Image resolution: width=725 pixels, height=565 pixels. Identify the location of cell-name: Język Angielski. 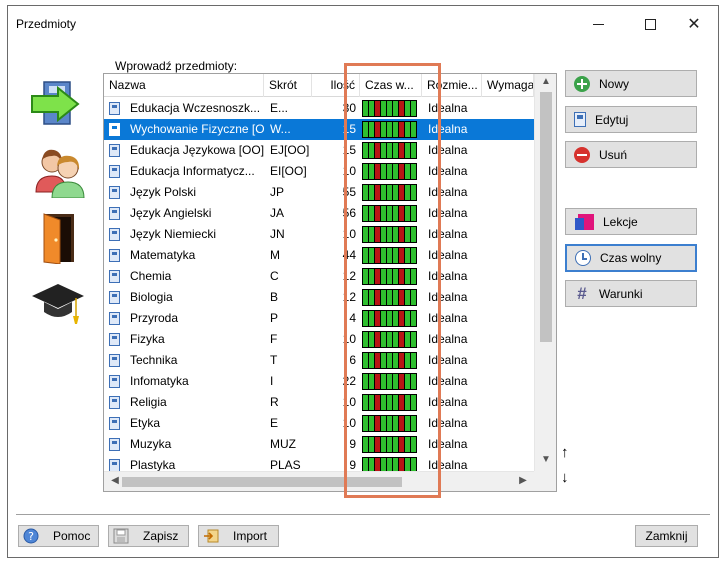
(171, 213).